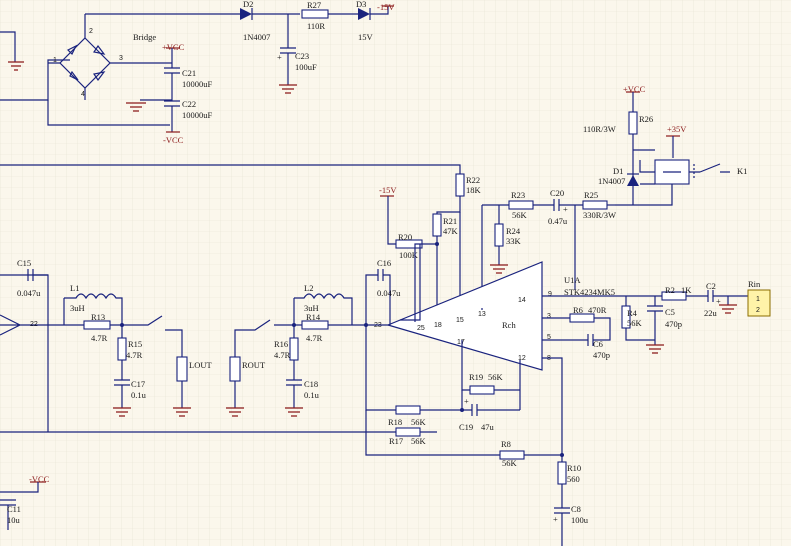 The image size is (791, 546). What do you see at coordinates (574, 468) in the screenshot?
I see `r10-ref: R10` at bounding box center [574, 468].